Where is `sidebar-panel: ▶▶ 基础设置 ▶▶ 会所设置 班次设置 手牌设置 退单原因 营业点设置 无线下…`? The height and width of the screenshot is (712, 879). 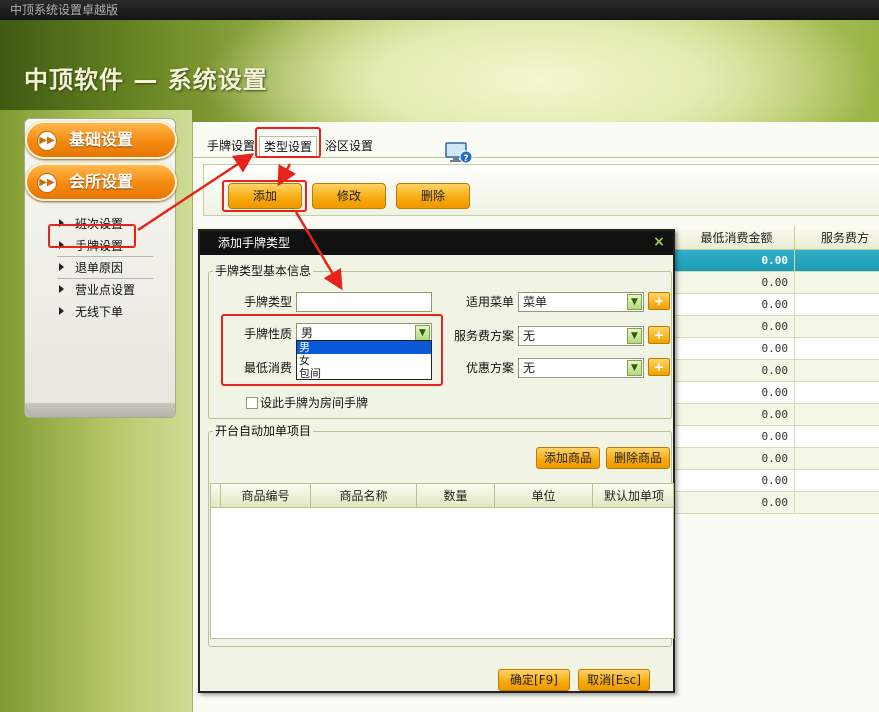
sidebar-panel: ▶▶ 基础设置 ▶▶ 会所设置 班次设置 手牌设置 退单原因 营业点设置 无线下… is located at coordinates (100, 268).